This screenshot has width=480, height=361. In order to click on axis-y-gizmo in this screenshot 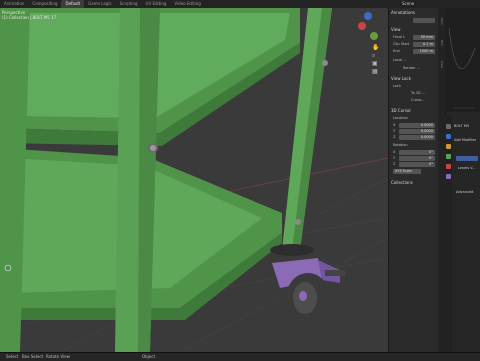, I will do `click(374, 36)`.